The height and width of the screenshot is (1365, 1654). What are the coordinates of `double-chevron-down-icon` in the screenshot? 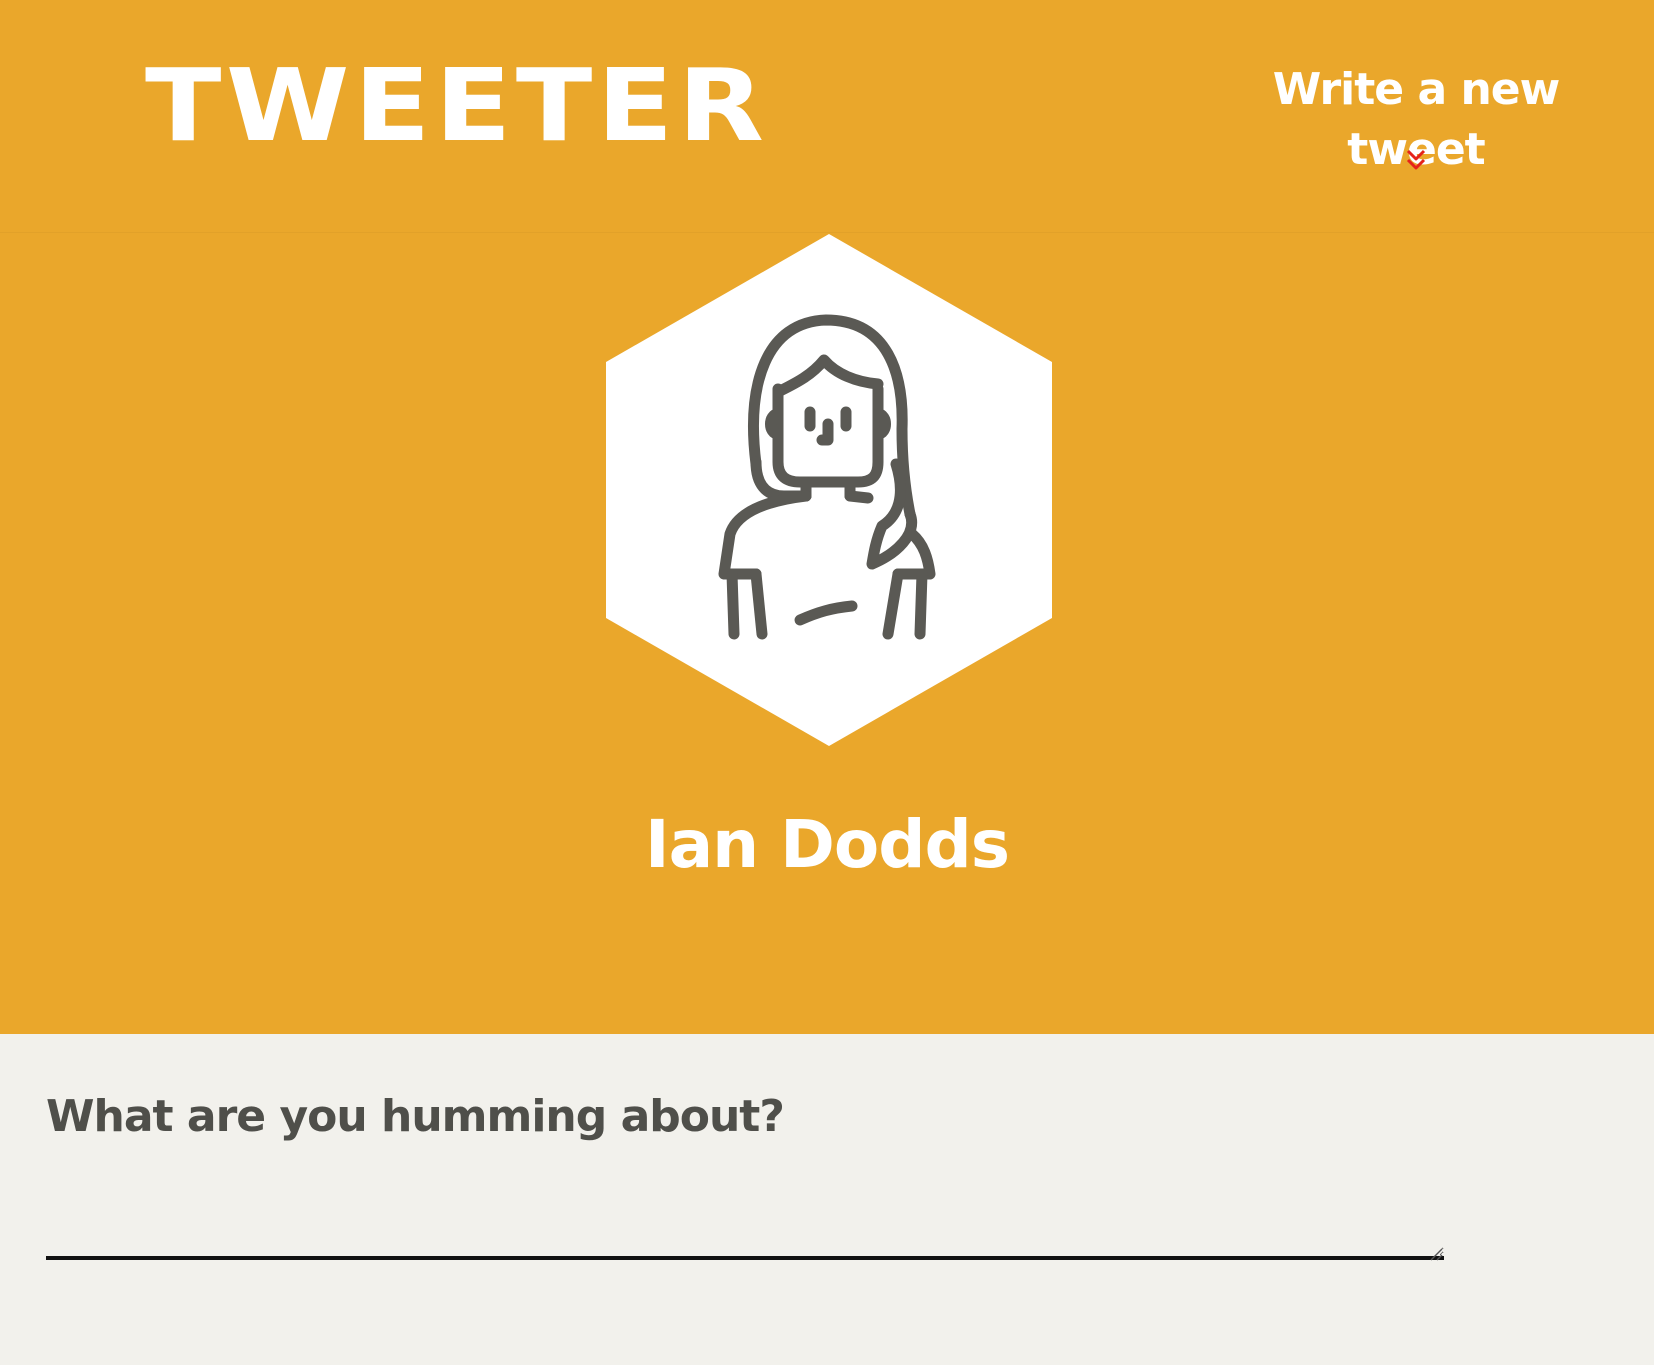 It's located at (1416, 160).